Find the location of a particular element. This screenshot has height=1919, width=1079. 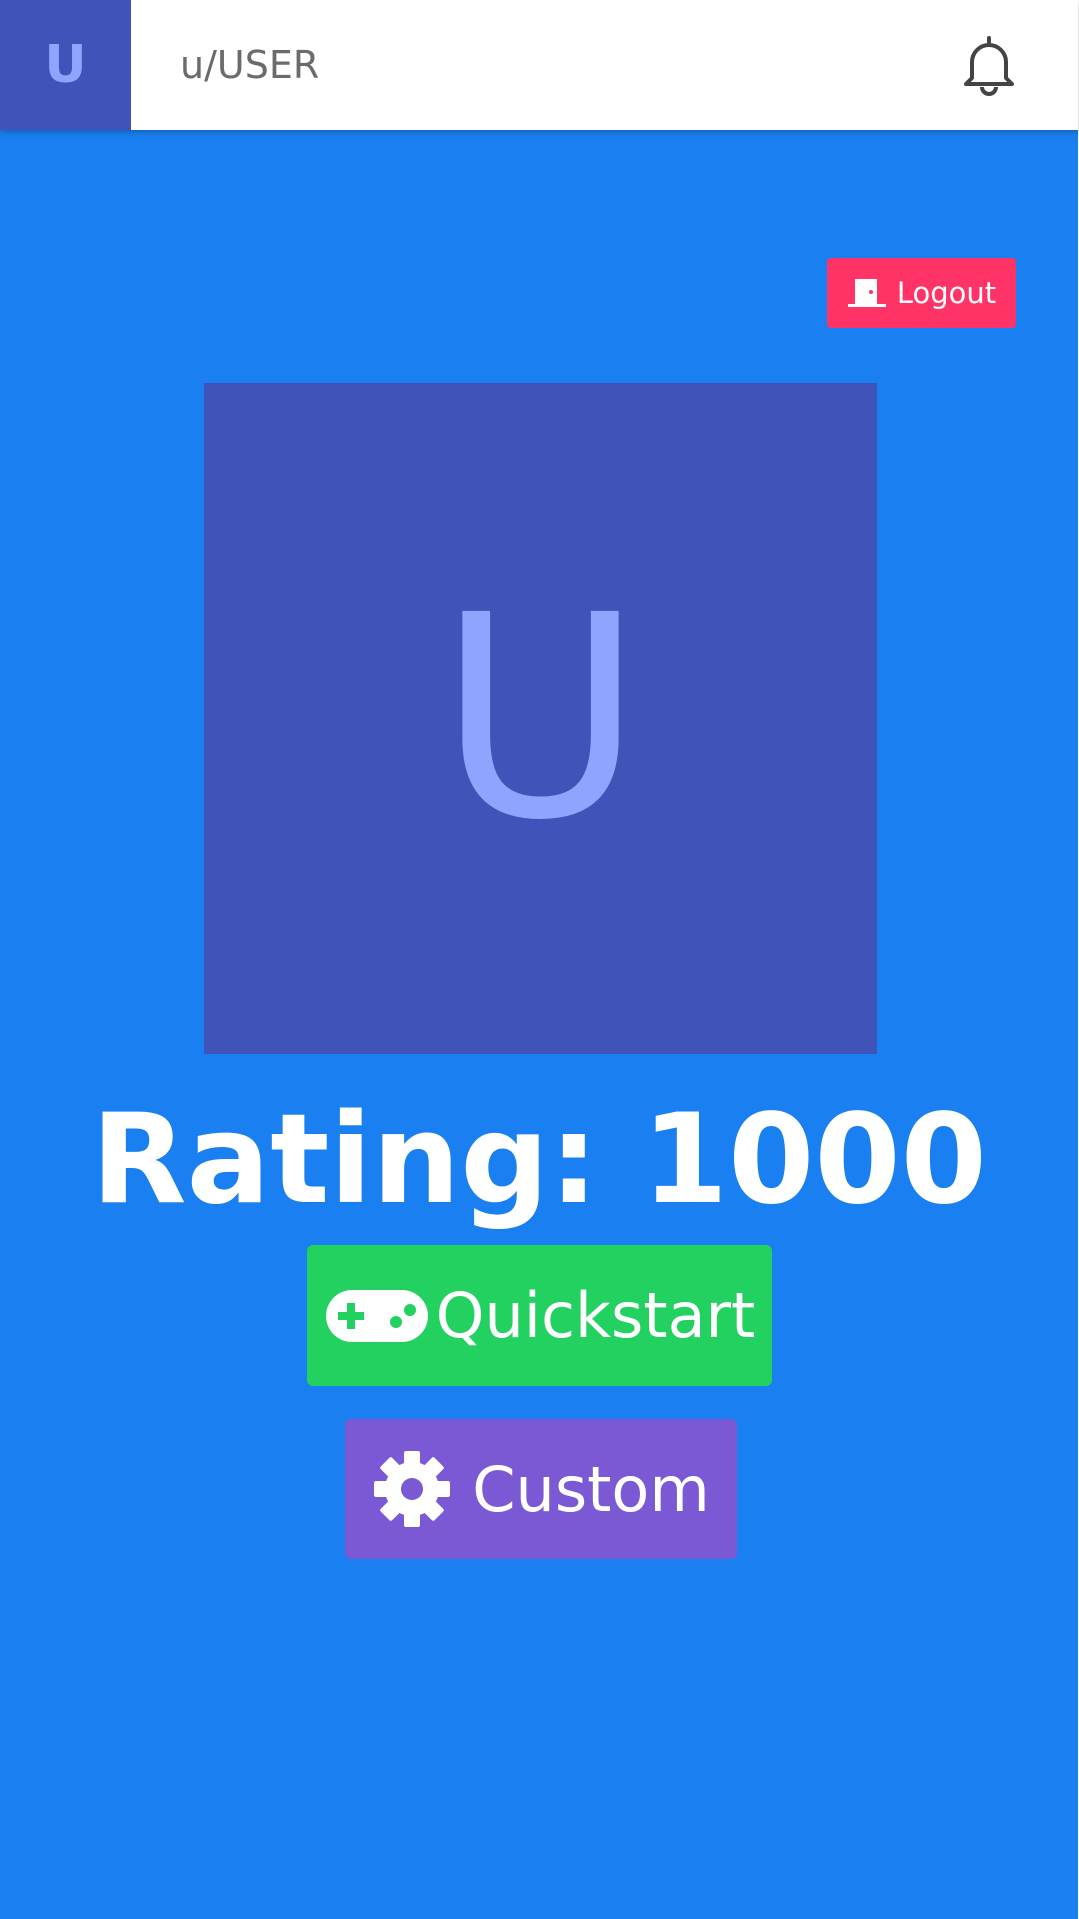

quickstart-button: Quickstart is located at coordinates (539, 1315).